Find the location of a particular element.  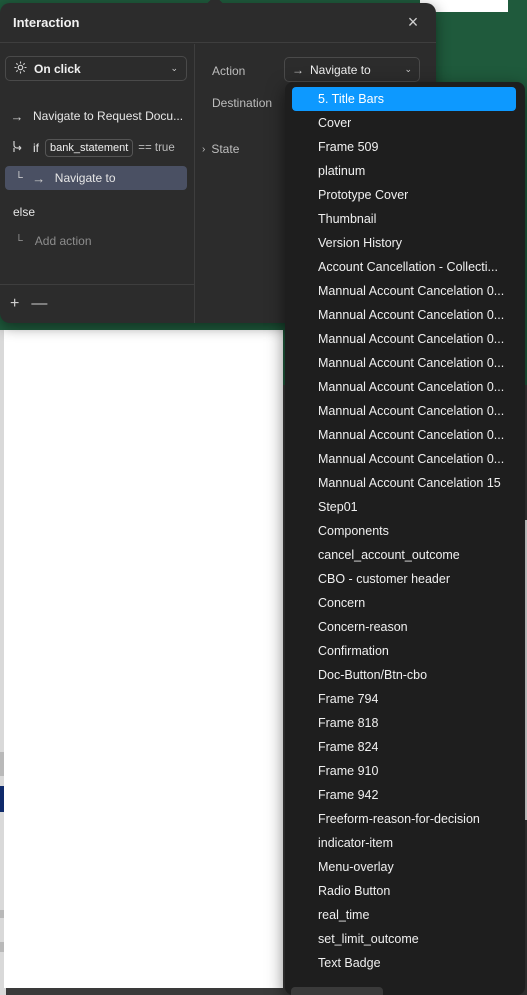

state-label: State is located at coordinates (225, 149).